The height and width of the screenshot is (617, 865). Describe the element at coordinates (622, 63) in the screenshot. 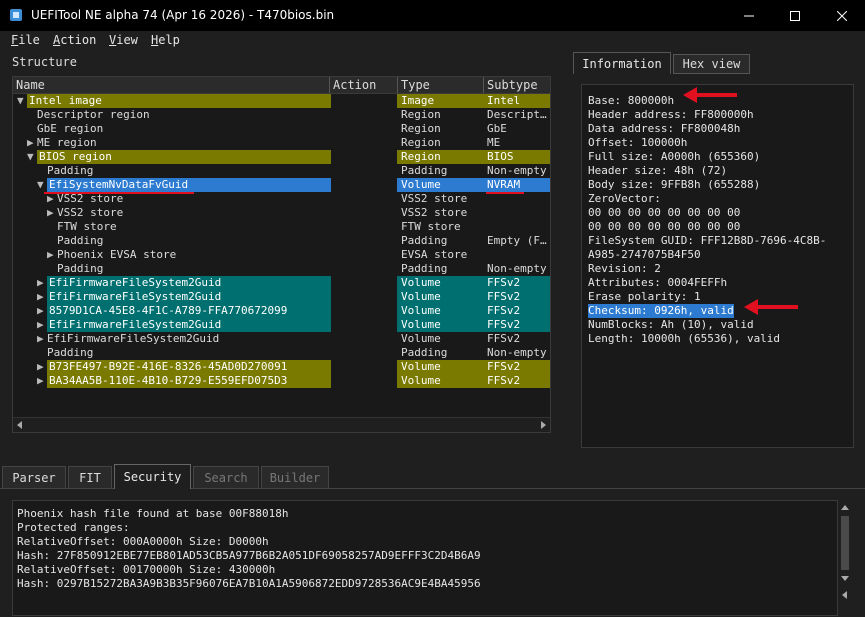

I see `tab-information: Information` at that location.